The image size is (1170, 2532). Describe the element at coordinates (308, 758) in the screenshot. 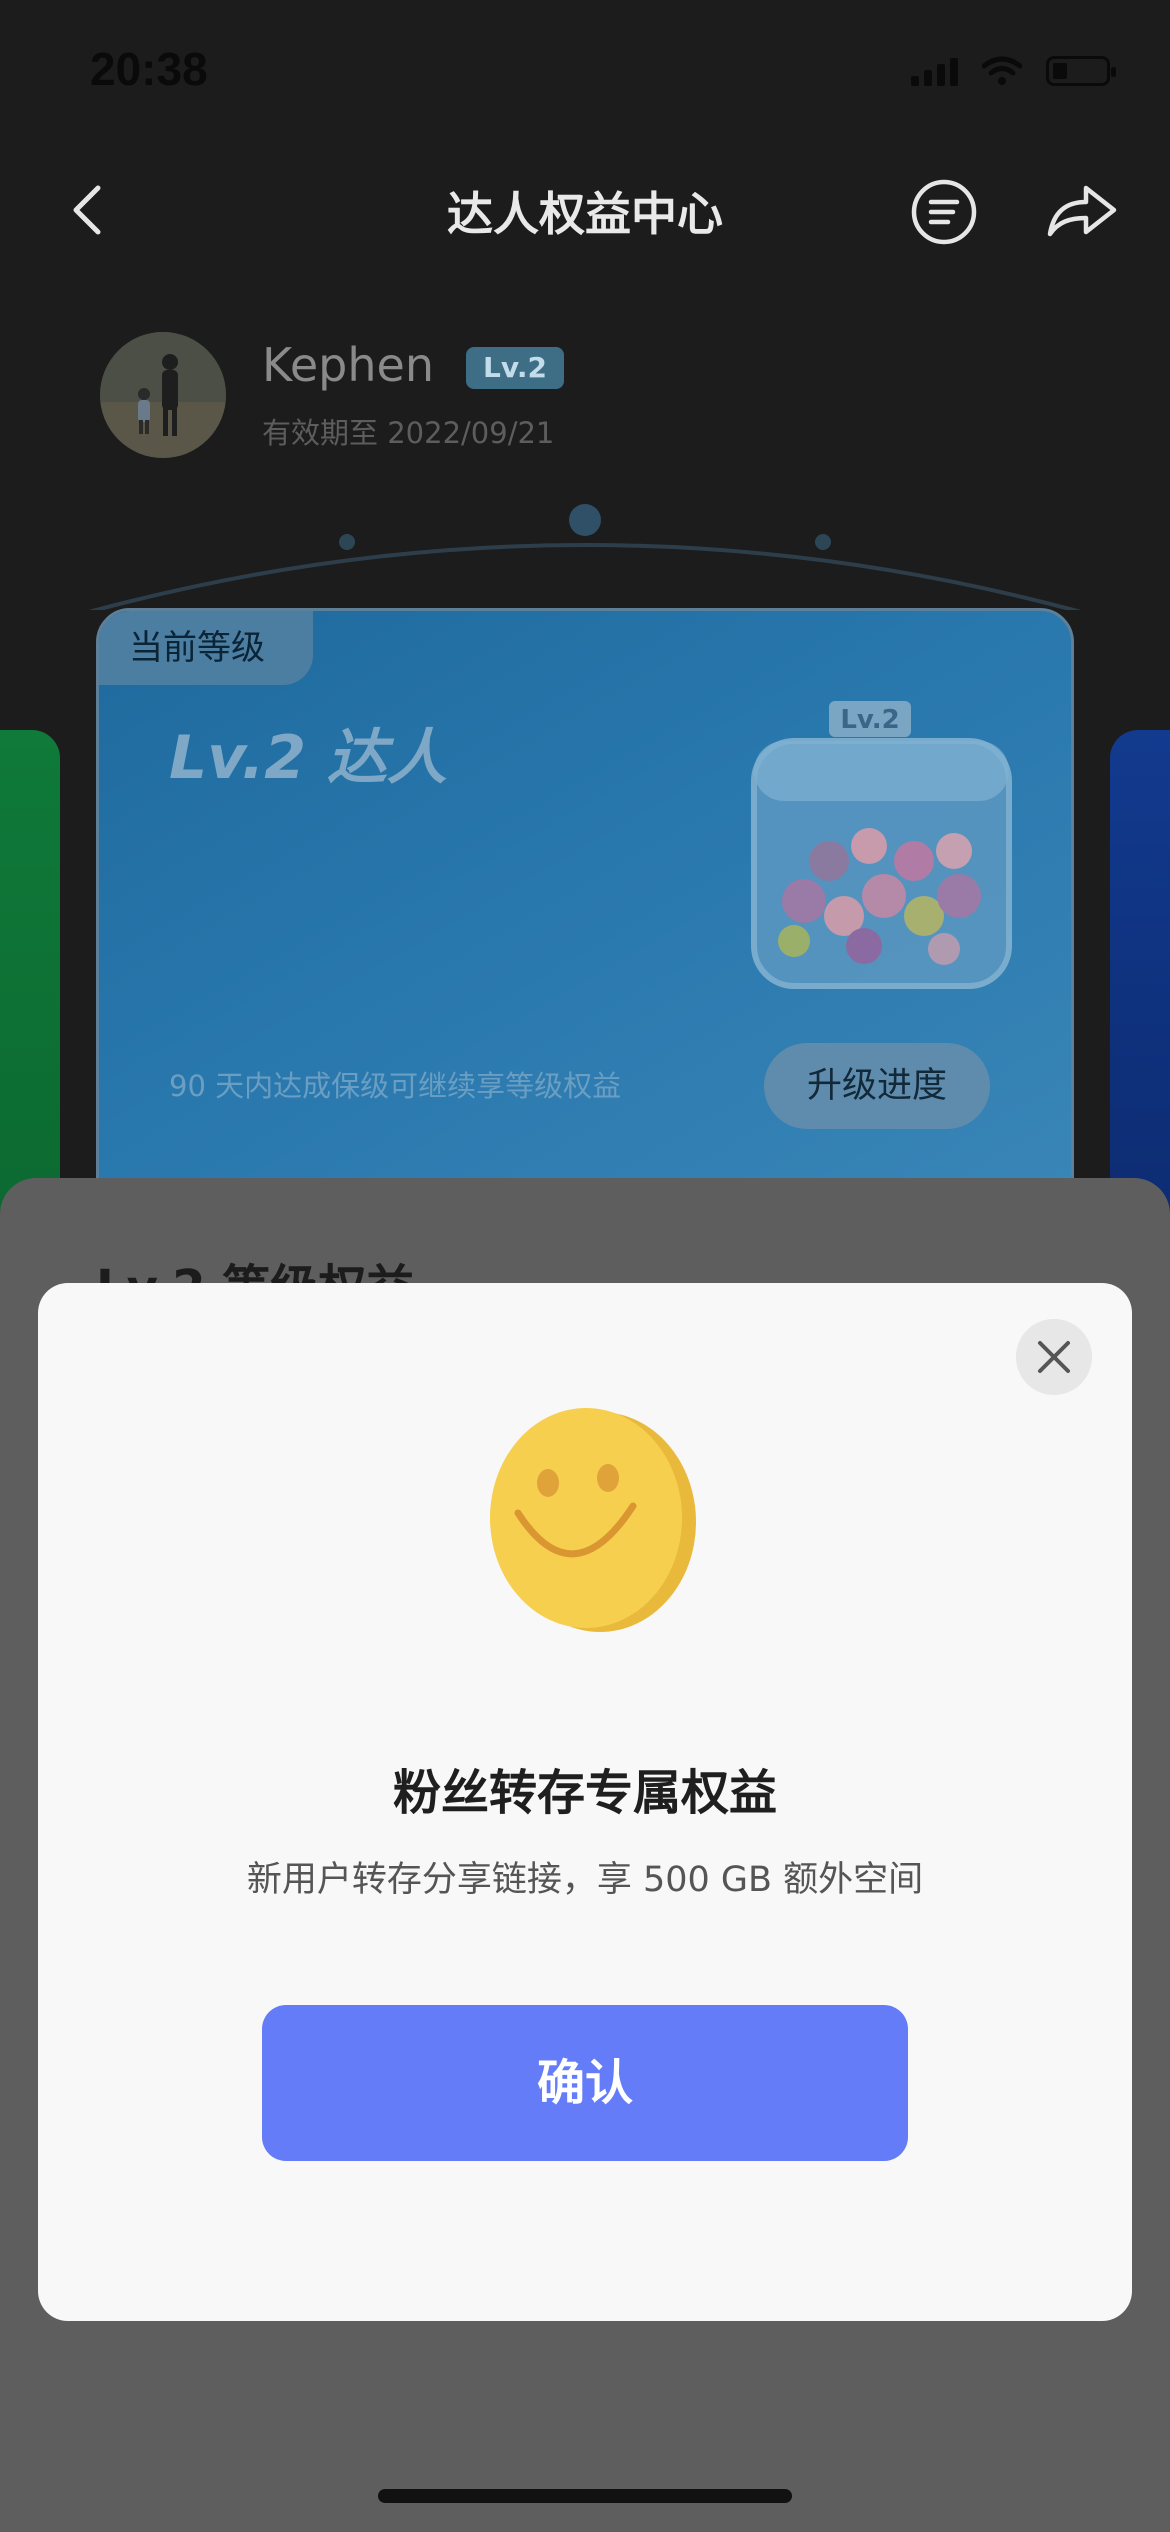

I see `level-title: Lv.2 达人` at that location.